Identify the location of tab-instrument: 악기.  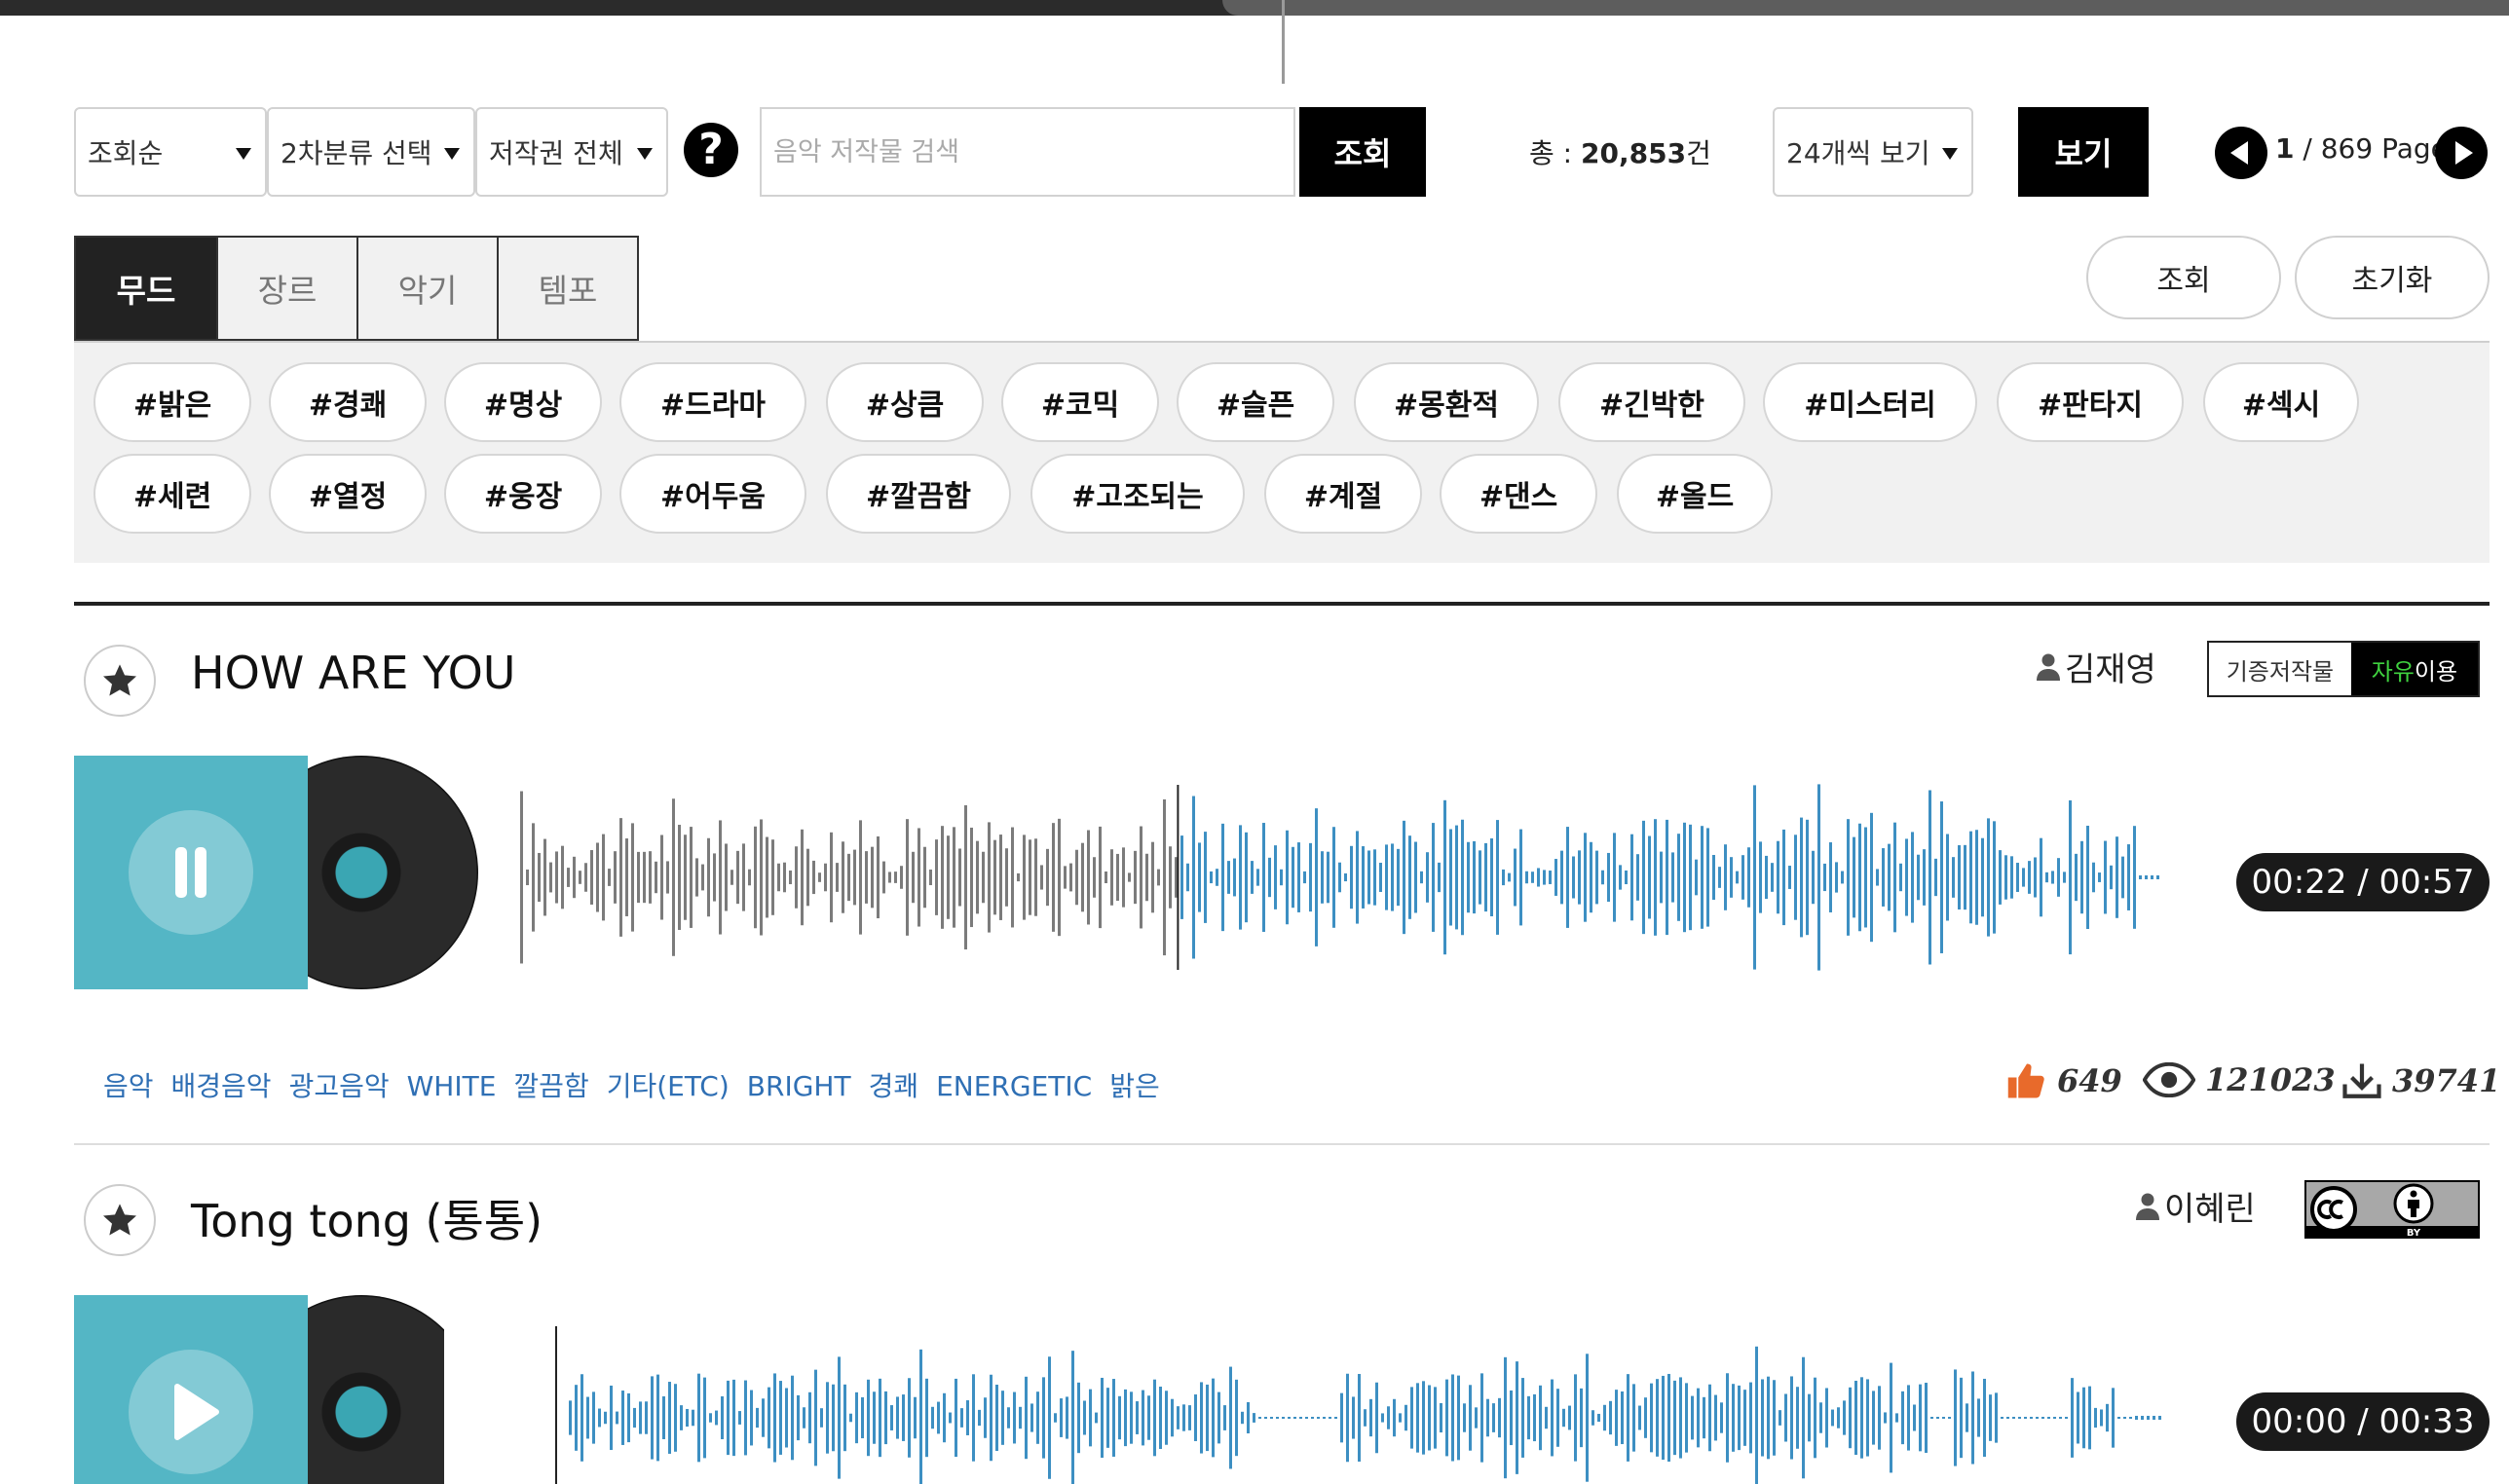
(427, 288).